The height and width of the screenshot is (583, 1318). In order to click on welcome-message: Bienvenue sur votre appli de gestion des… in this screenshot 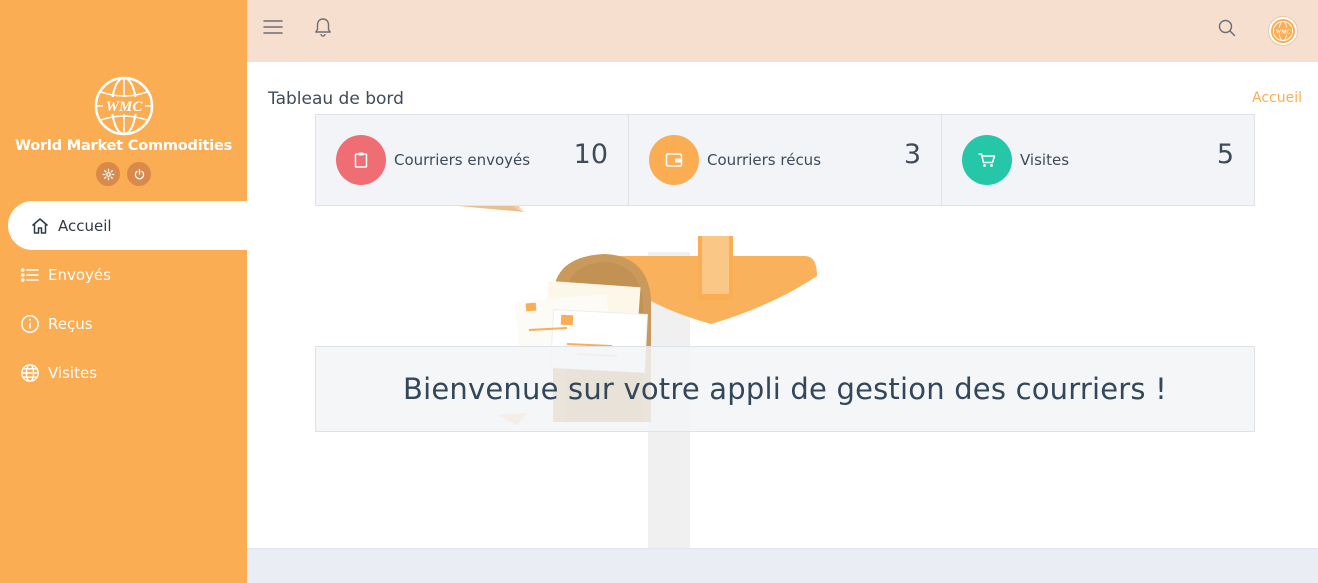, I will do `click(785, 389)`.